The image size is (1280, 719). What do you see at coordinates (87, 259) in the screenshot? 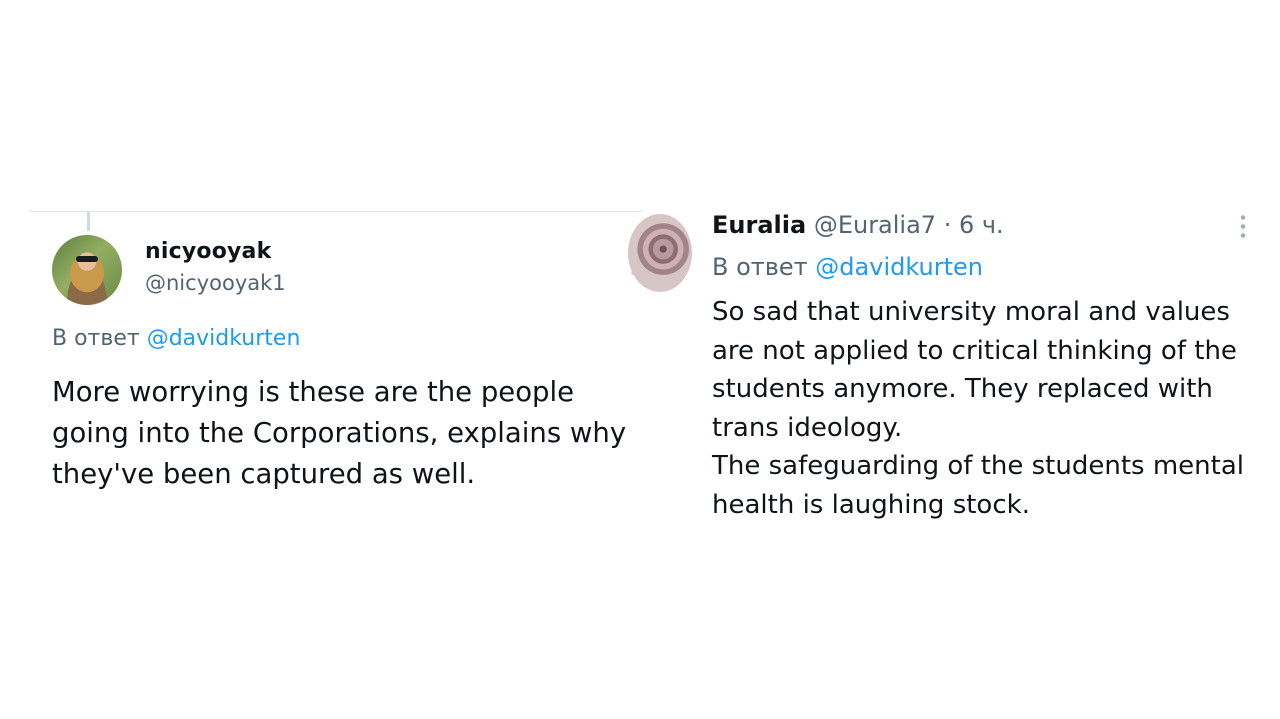
I see `sunglasses-icon` at bounding box center [87, 259].